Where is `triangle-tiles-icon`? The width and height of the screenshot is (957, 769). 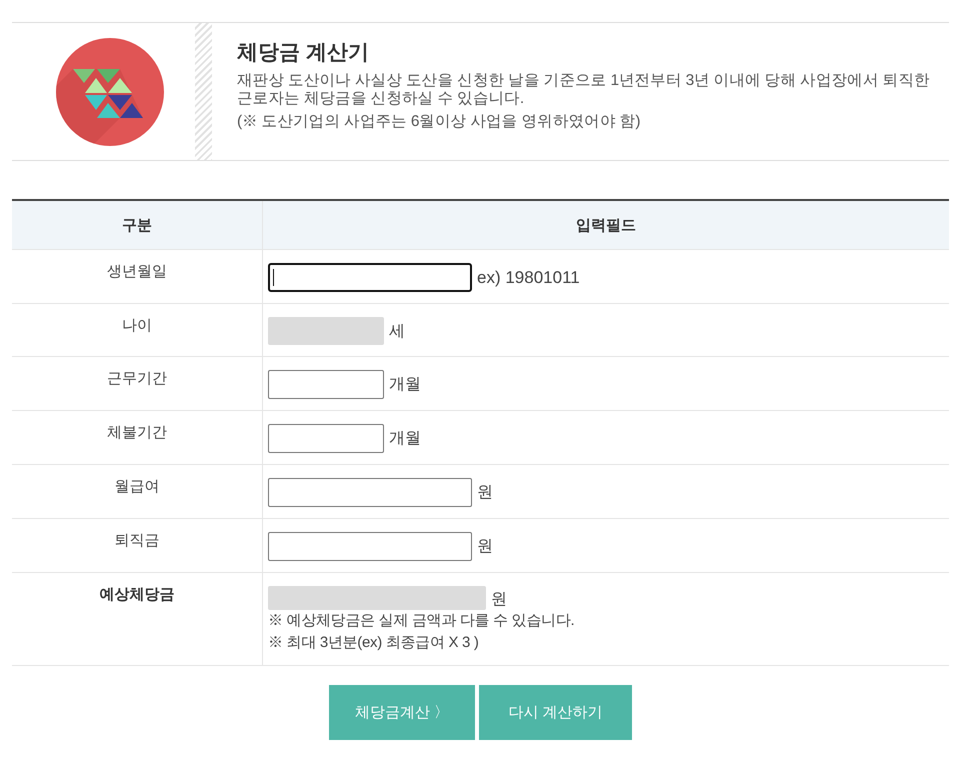
triangle-tiles-icon is located at coordinates (110, 92).